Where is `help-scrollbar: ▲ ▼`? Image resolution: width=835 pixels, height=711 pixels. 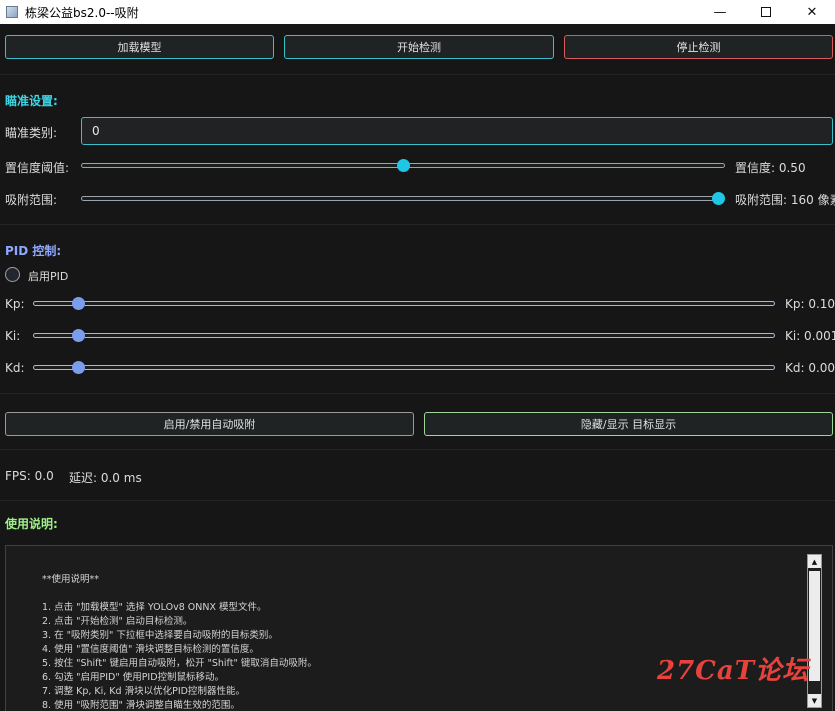 help-scrollbar: ▲ ▼ is located at coordinates (814, 631).